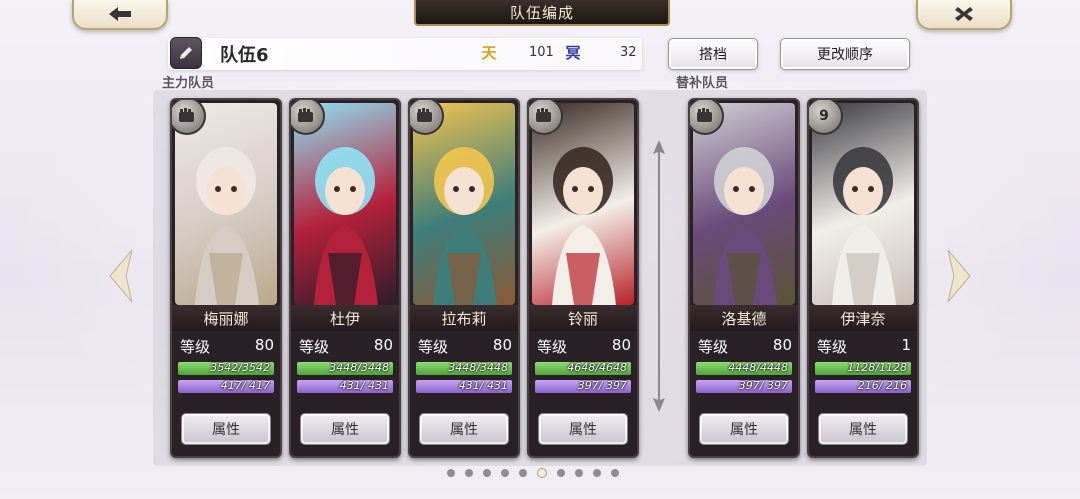  I want to click on team-name: 队伍6, so click(244, 55).